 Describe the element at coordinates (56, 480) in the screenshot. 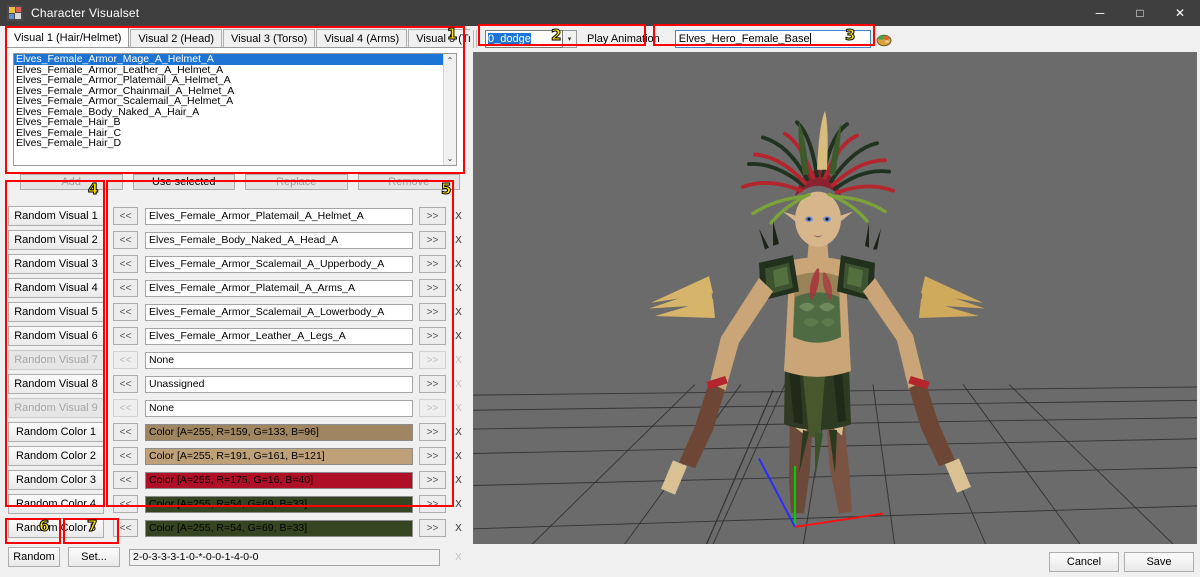

I see `slot-randomize-button: Random Color 3` at that location.